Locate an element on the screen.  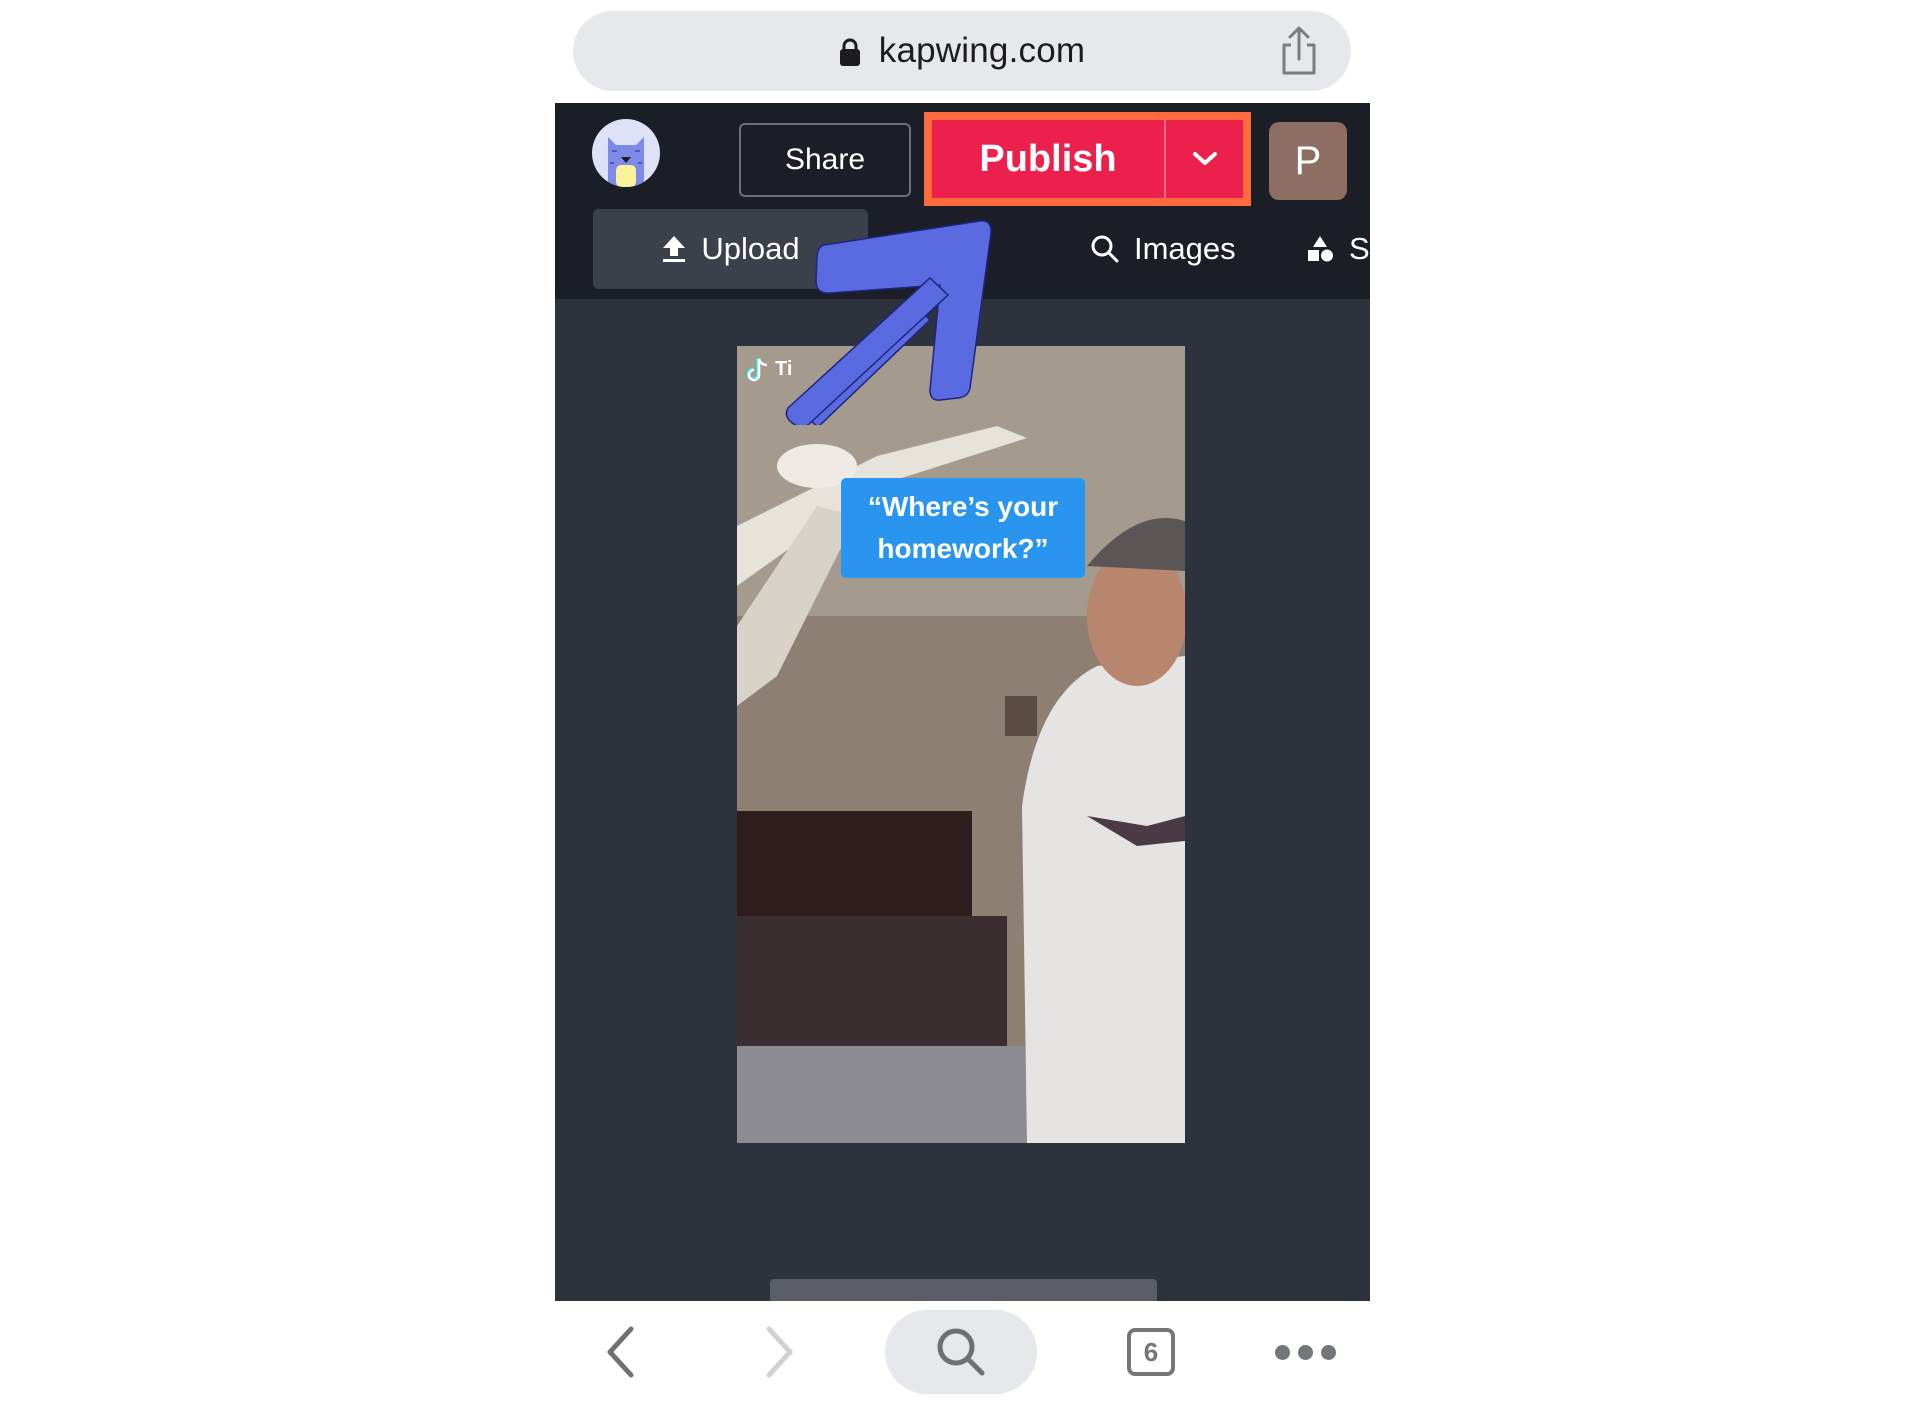
tiktok-icon is located at coordinates (757, 370).